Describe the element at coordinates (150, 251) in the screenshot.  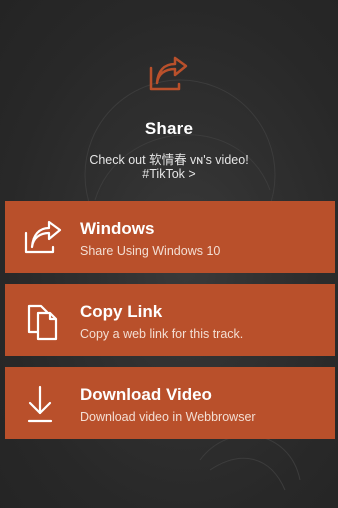
I see `windows-option-description: Share Using Windows 10` at that location.